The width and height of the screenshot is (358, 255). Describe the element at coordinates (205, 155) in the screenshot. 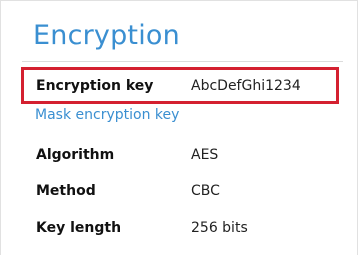

I see `algorithm-value: AES` at that location.